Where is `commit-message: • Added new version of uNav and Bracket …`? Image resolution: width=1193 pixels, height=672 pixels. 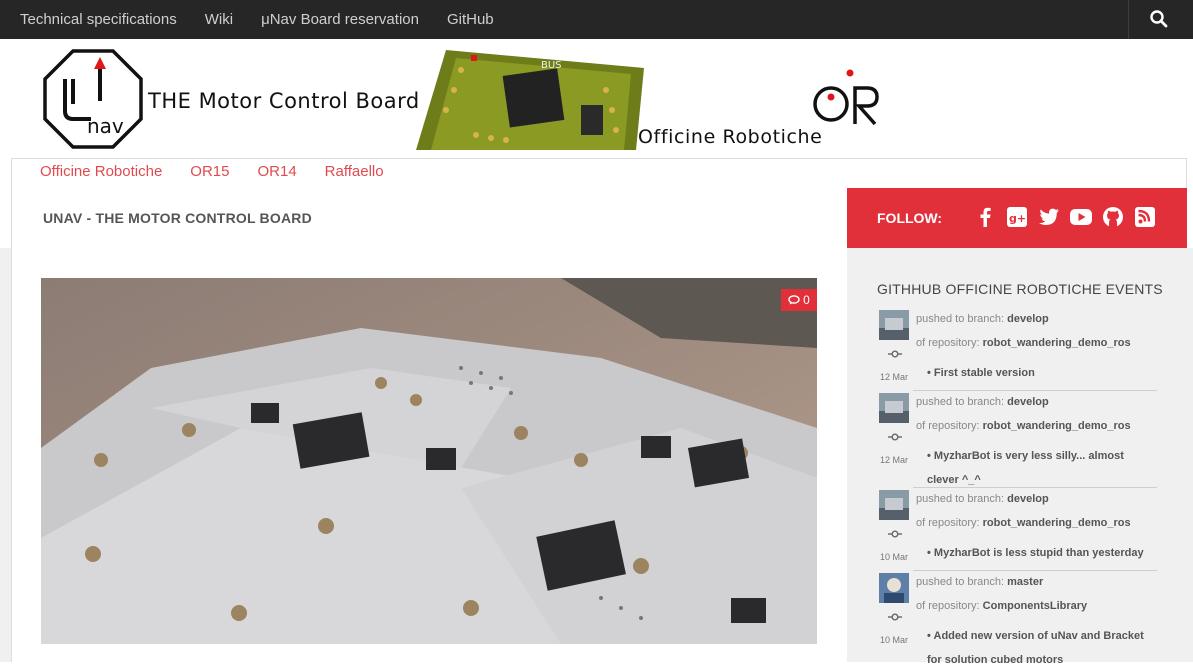
commit-message: • Added new version of uNav and Bracket … is located at coordinates (1042, 648).